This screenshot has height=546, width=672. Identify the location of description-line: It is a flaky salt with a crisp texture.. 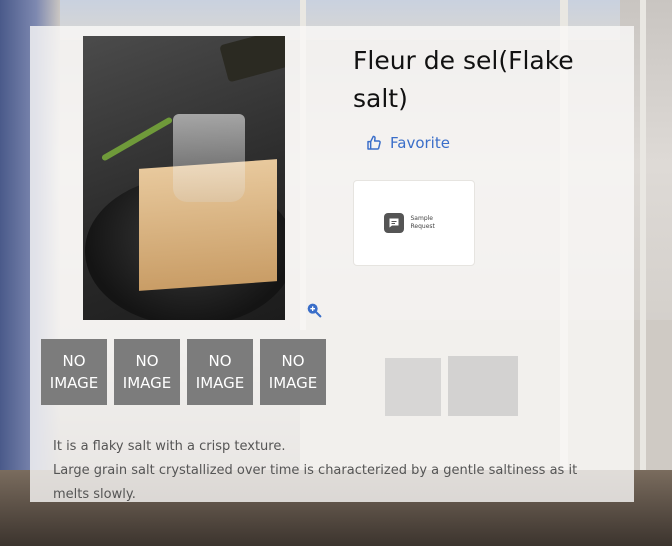
(169, 446).